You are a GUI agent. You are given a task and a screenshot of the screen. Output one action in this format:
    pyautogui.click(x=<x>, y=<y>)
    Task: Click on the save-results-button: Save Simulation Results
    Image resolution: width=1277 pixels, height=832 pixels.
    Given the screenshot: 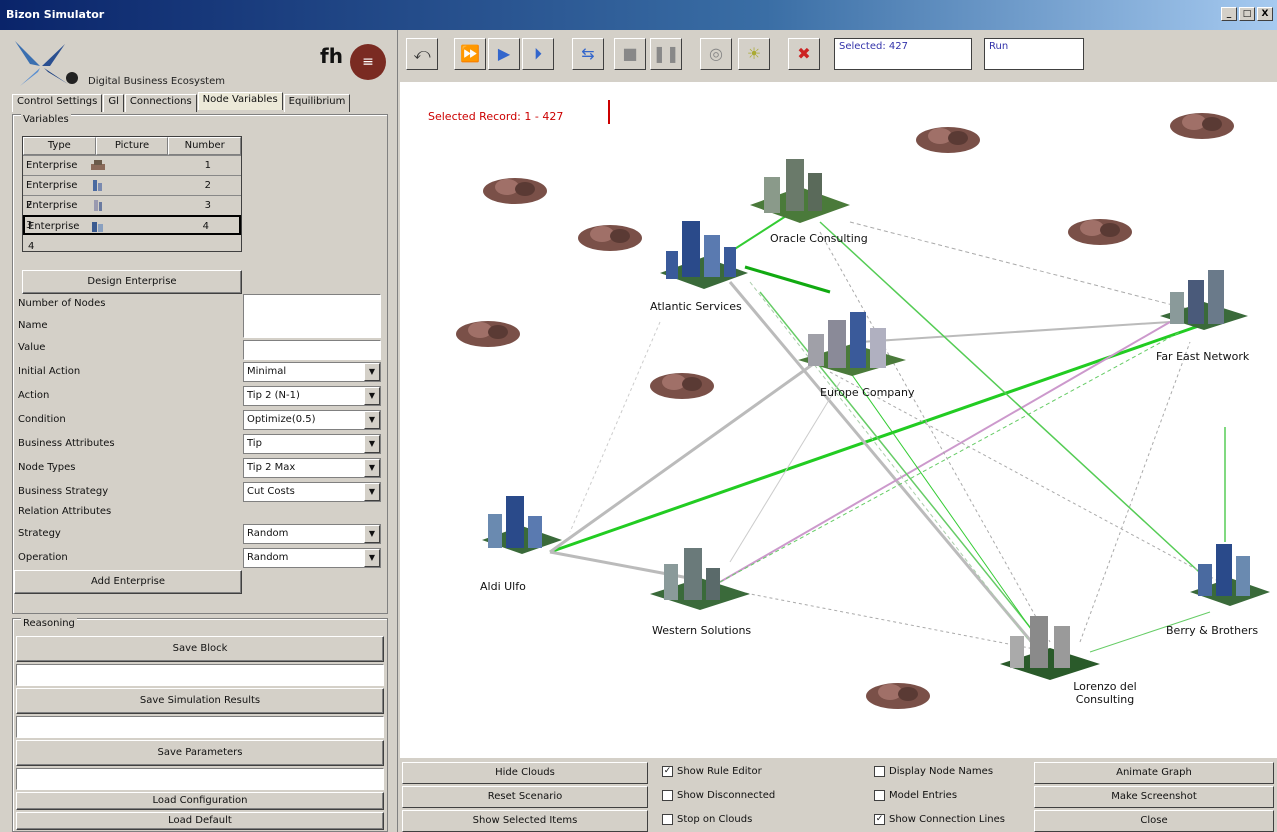 What is the action you would take?
    pyautogui.click(x=200, y=701)
    